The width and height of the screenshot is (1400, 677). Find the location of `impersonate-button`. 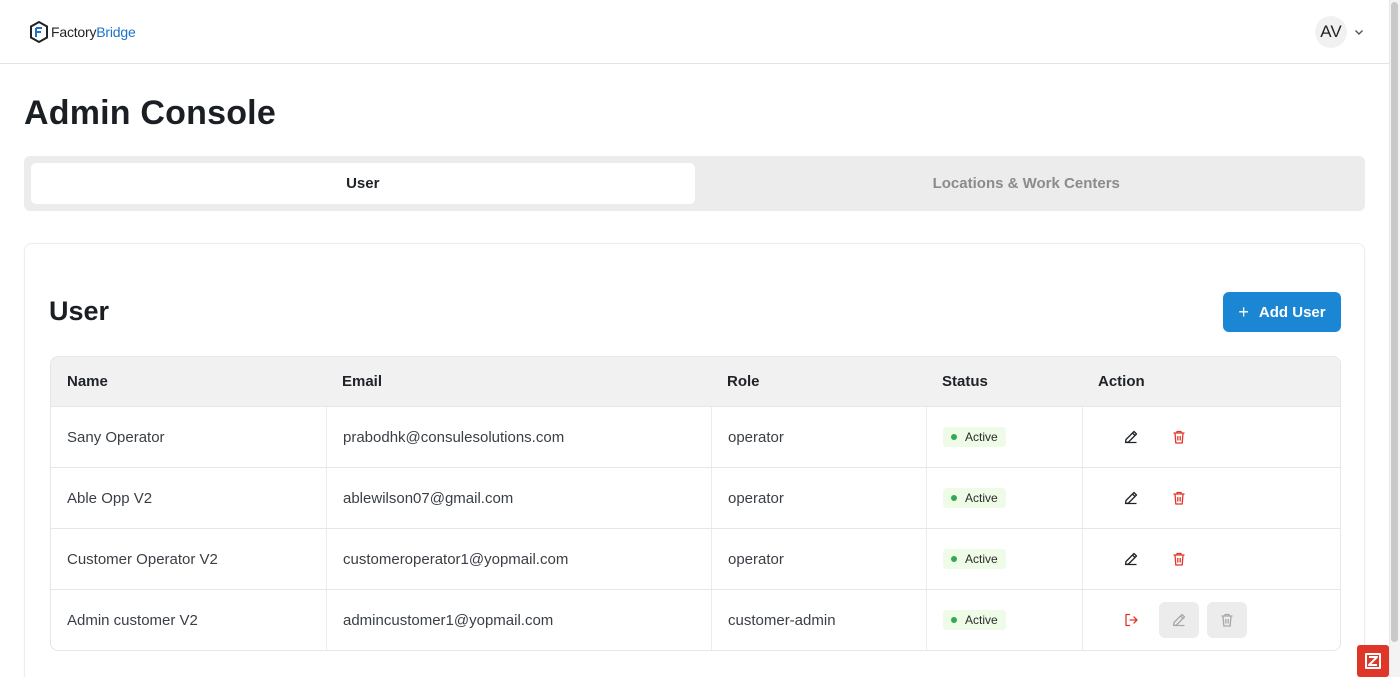

impersonate-button is located at coordinates (1131, 620).